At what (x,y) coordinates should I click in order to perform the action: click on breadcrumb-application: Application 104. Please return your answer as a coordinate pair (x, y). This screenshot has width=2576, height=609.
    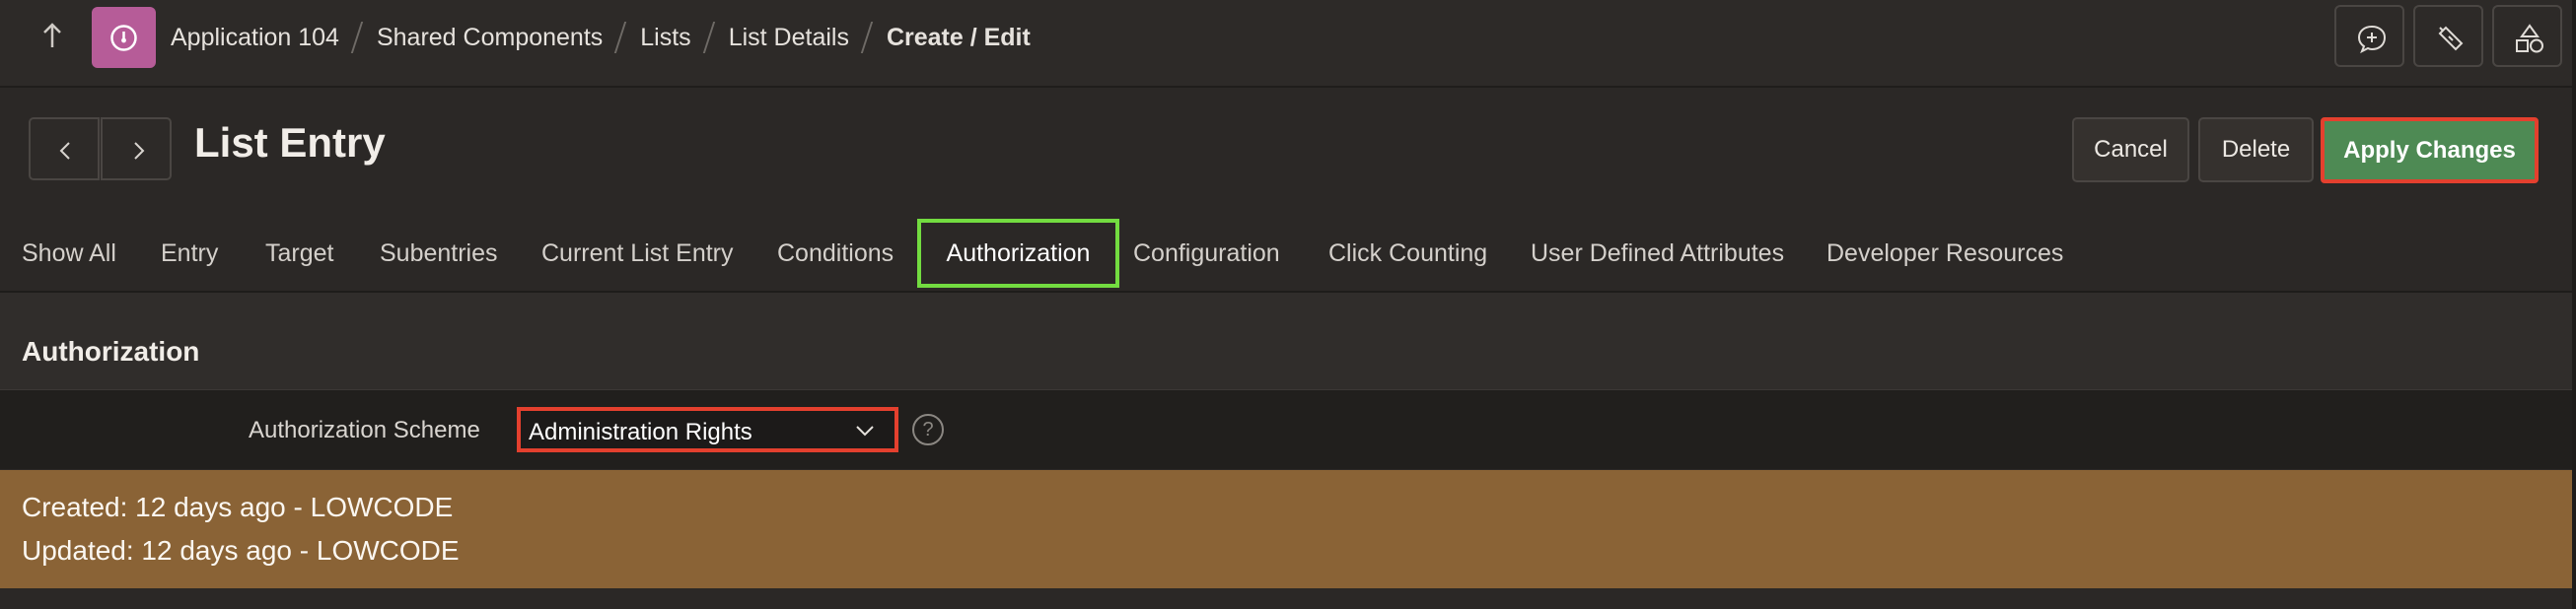
    Looking at the image, I should click on (255, 38).